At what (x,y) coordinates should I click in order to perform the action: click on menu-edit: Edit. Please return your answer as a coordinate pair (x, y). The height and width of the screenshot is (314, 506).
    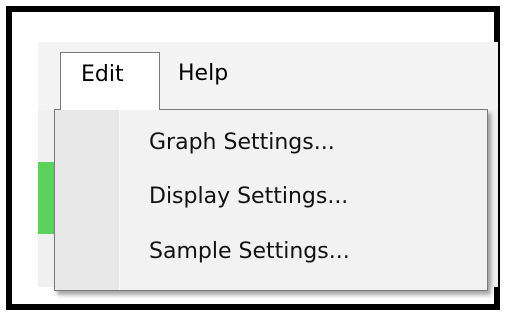
    Looking at the image, I should click on (110, 81).